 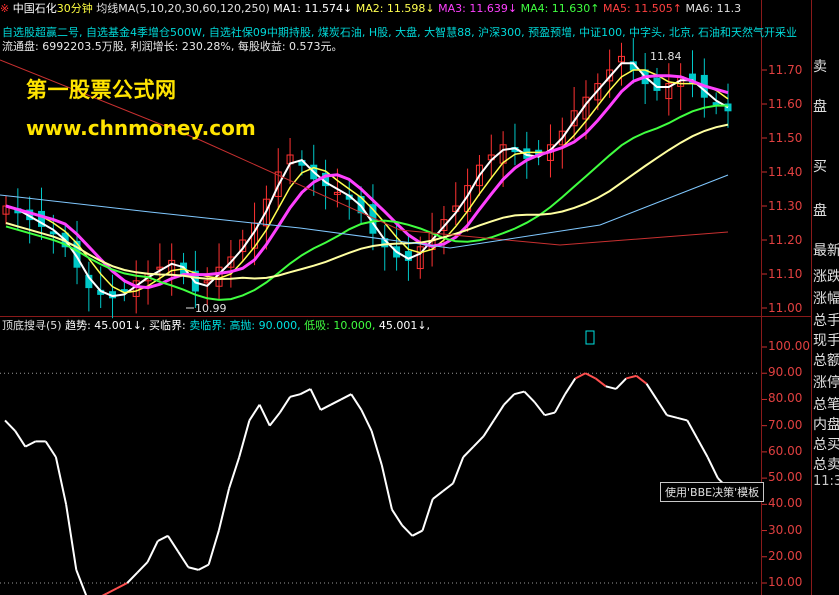 I want to click on quote-label: 总买, so click(x=826, y=445).